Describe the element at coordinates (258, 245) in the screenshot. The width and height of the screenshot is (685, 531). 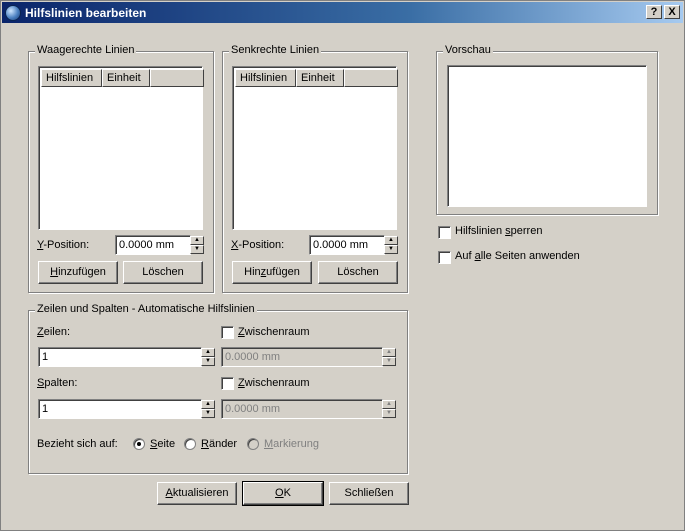
I see `x-position-label: X-Position:` at that location.